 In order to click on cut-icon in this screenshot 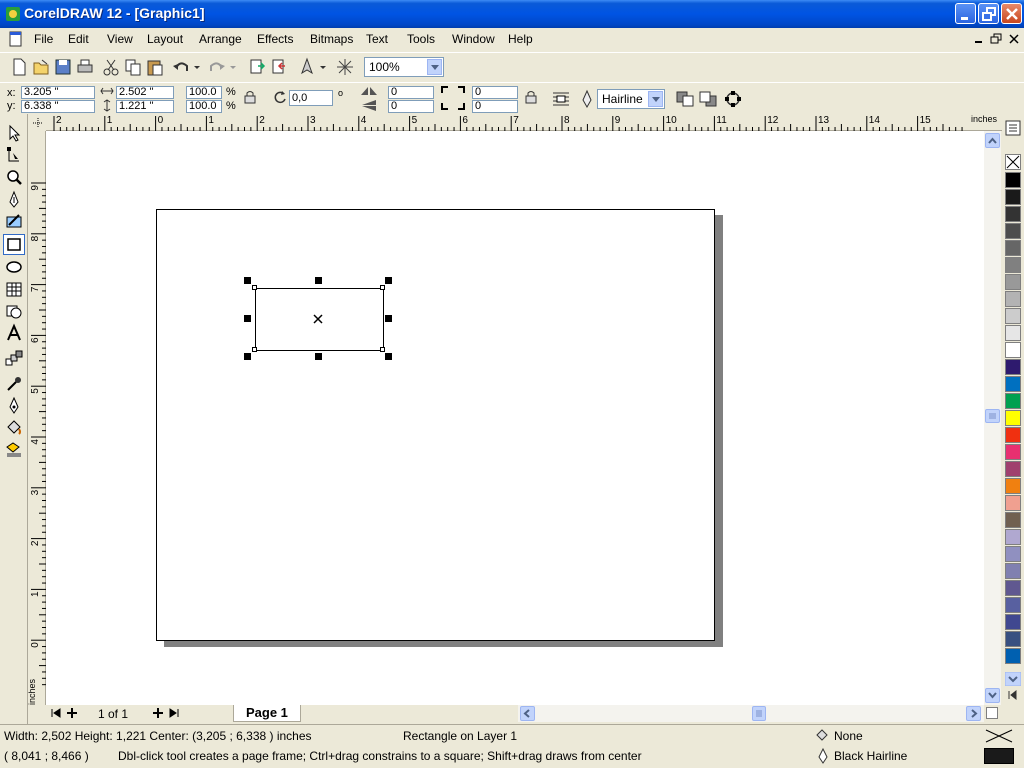, I will do `click(111, 67)`.